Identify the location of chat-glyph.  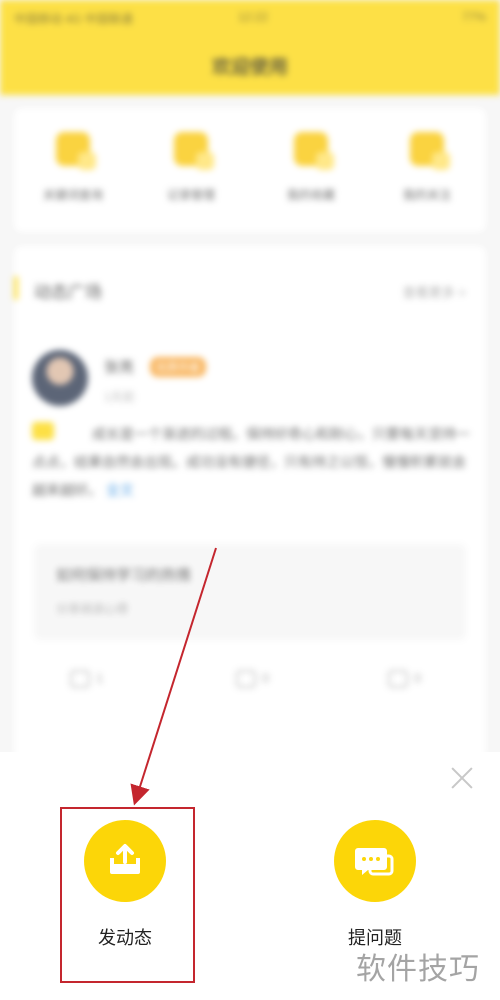
(374, 862).